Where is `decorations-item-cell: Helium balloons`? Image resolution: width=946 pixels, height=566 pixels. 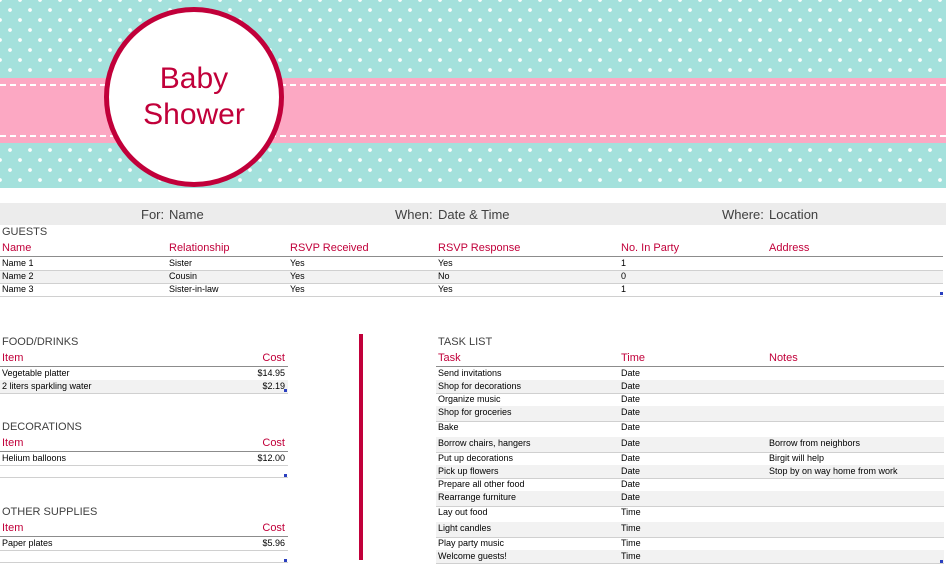 decorations-item-cell: Helium balloons is located at coordinates (34, 458).